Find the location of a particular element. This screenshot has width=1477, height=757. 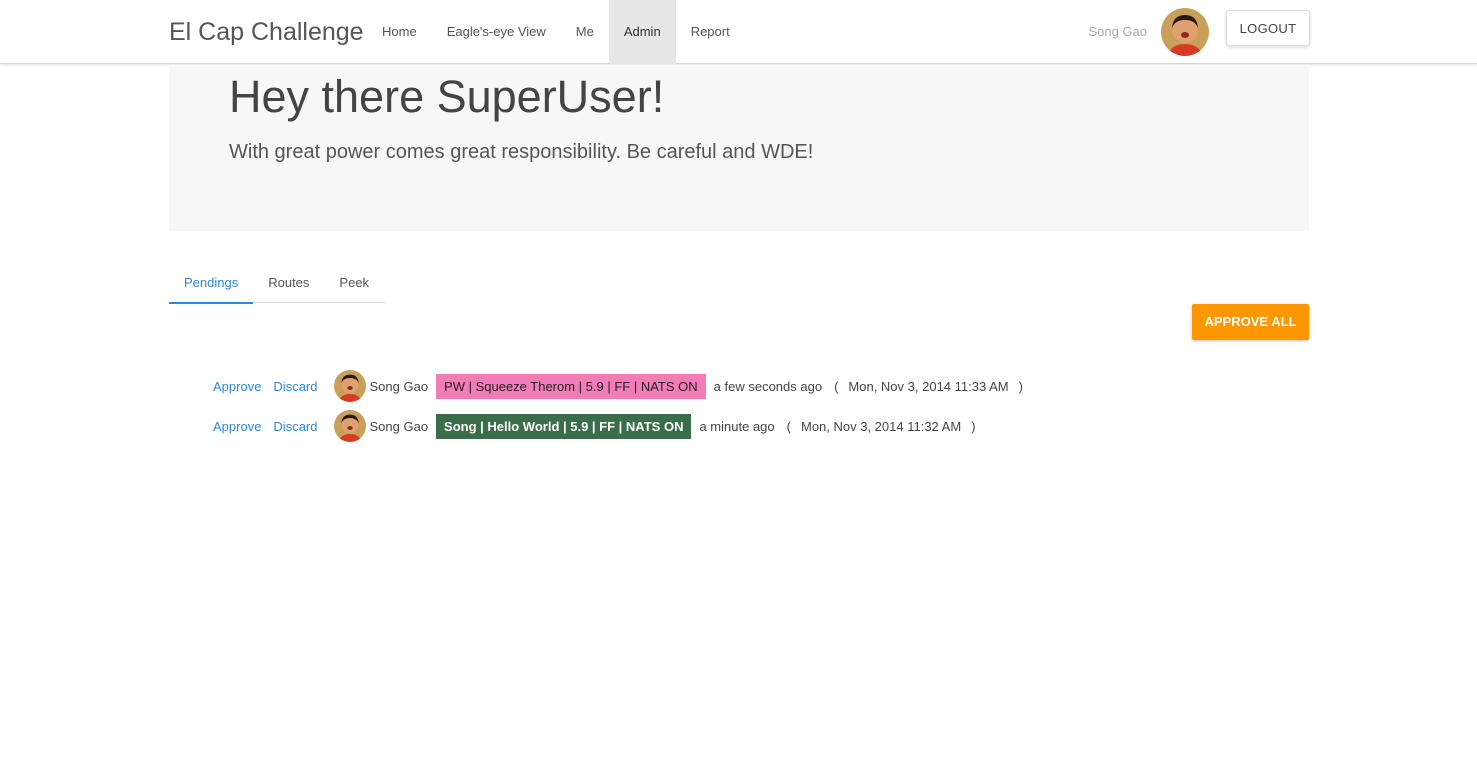

nav-item-eagles-eye-view: Eagle's-eye View is located at coordinates (496, 32).